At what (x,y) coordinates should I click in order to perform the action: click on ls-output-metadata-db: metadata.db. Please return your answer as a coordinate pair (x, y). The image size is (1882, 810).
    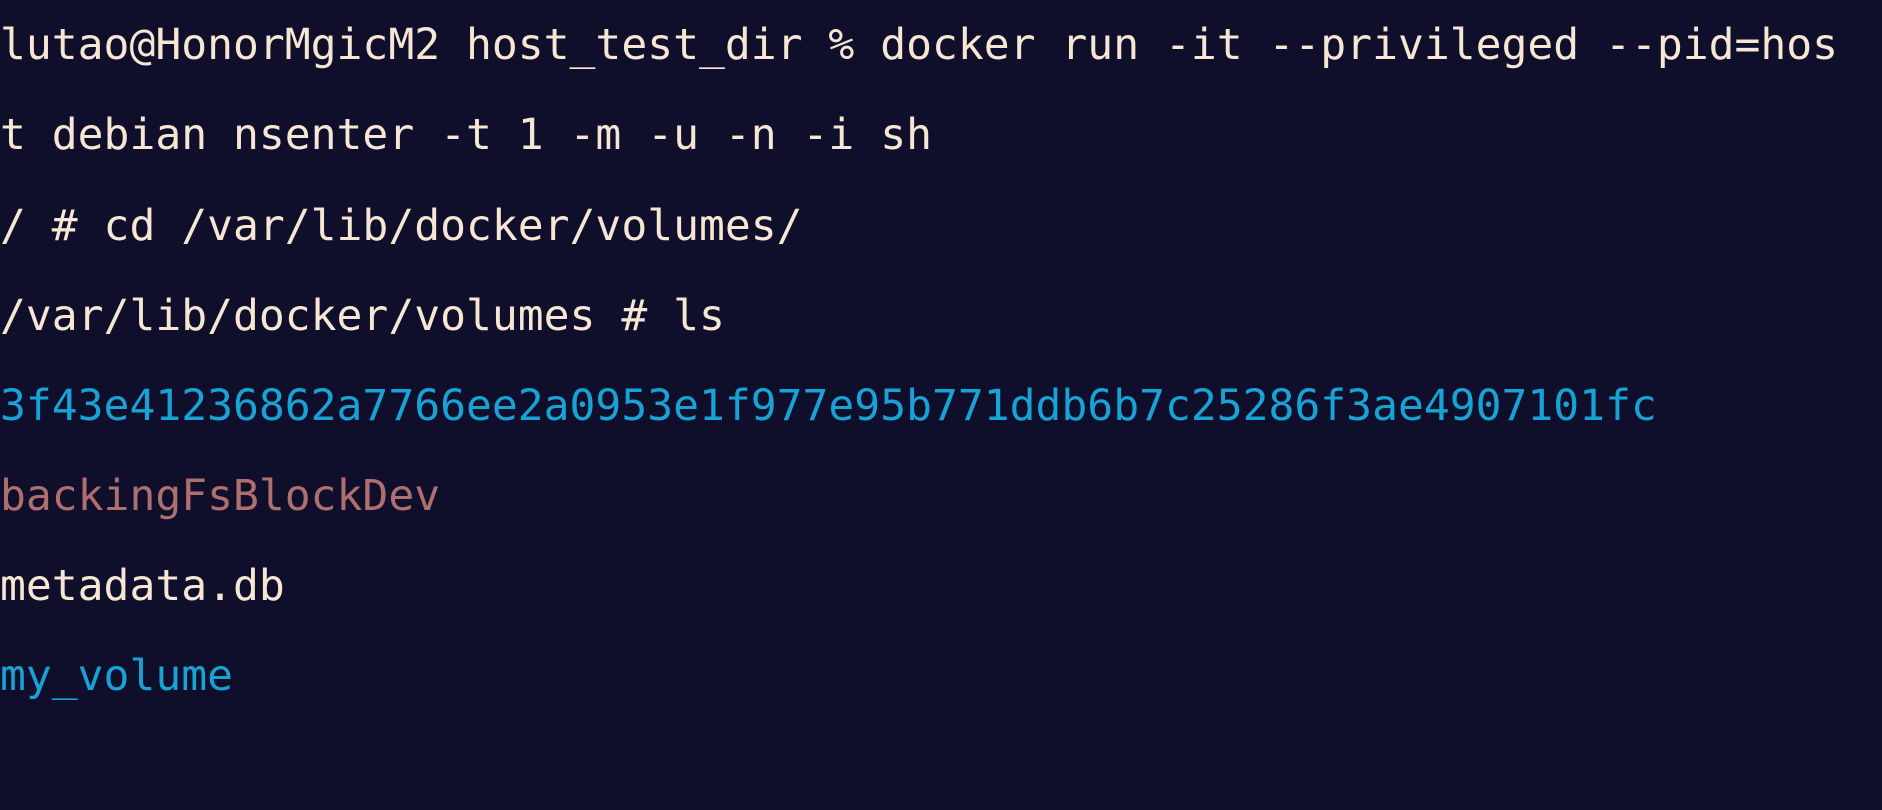
    Looking at the image, I should click on (142, 586).